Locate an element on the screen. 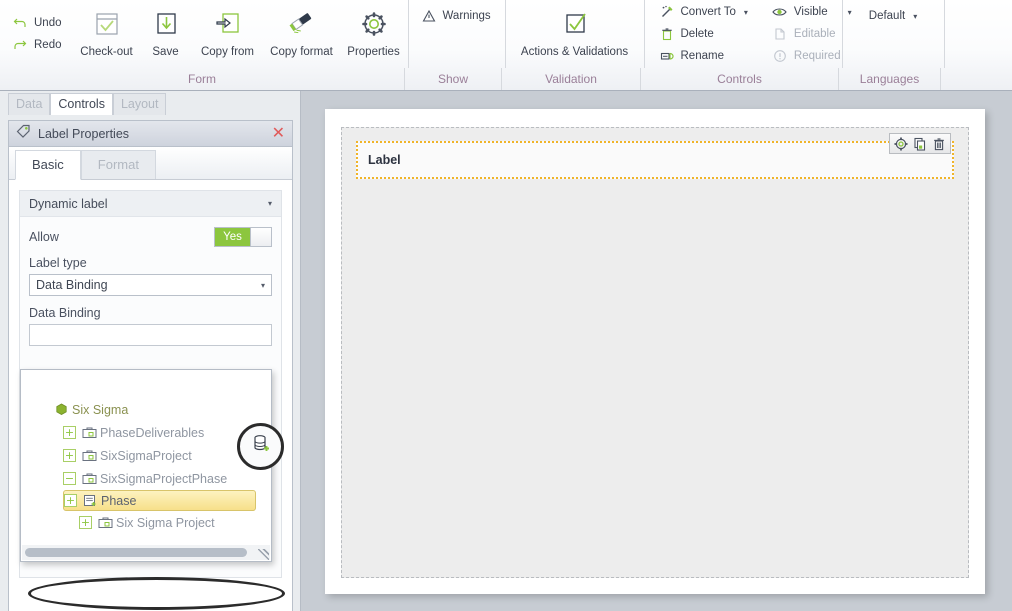 The image size is (1012, 611). properties-subtabs: Basic Format is located at coordinates (150, 163).